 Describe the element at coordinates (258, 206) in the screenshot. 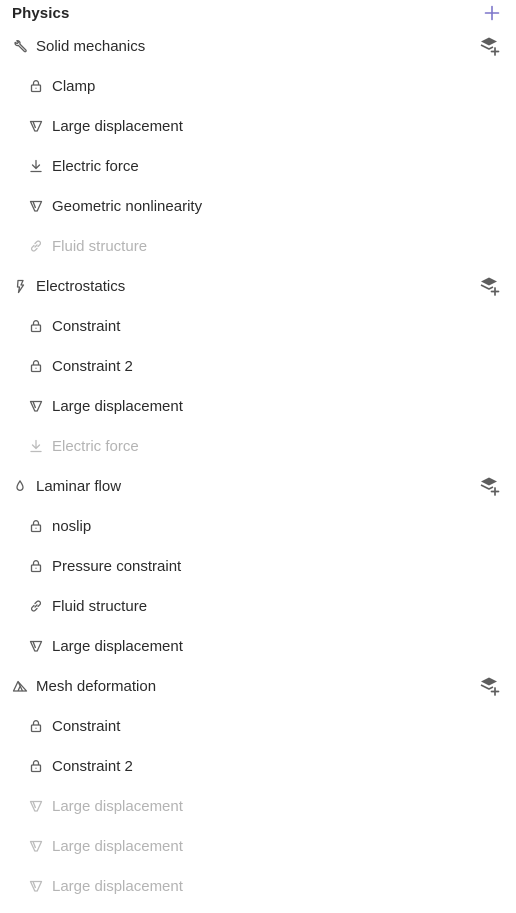

I see `feature-item: Geometric nonlinearity` at that location.